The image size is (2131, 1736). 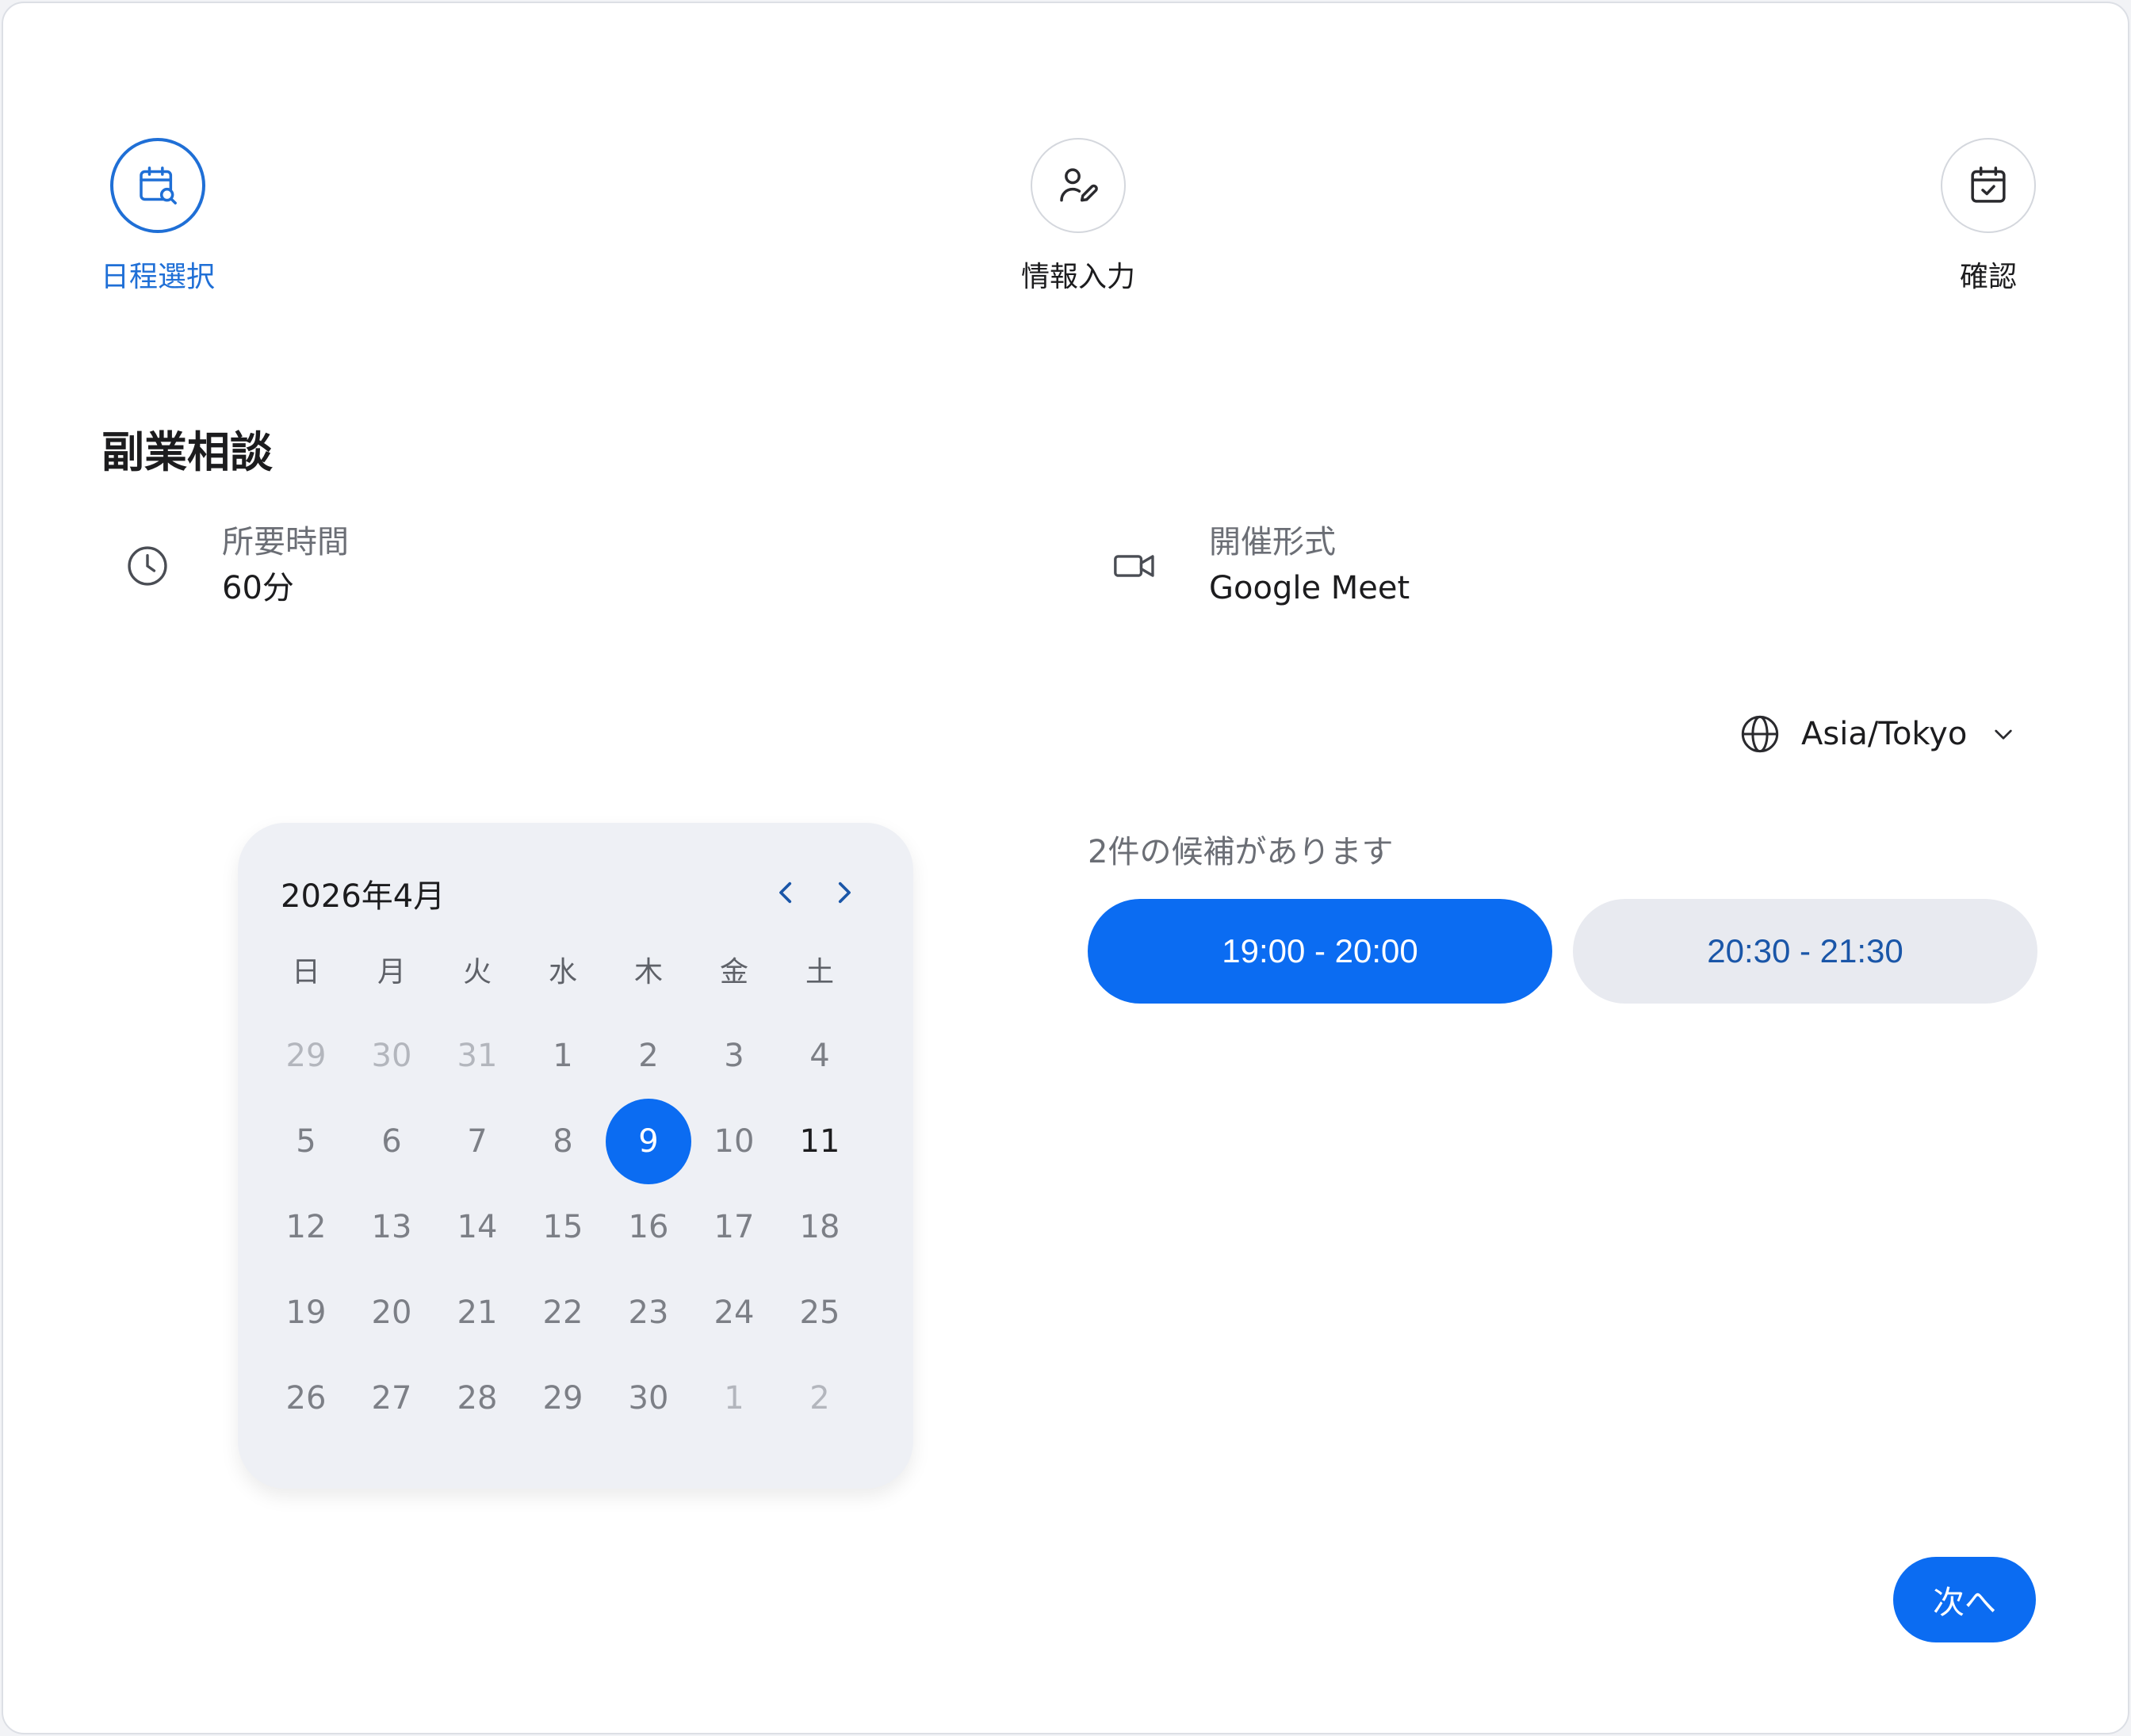 What do you see at coordinates (734, 1056) in the screenshot?
I see `calendar-day: 3` at bounding box center [734, 1056].